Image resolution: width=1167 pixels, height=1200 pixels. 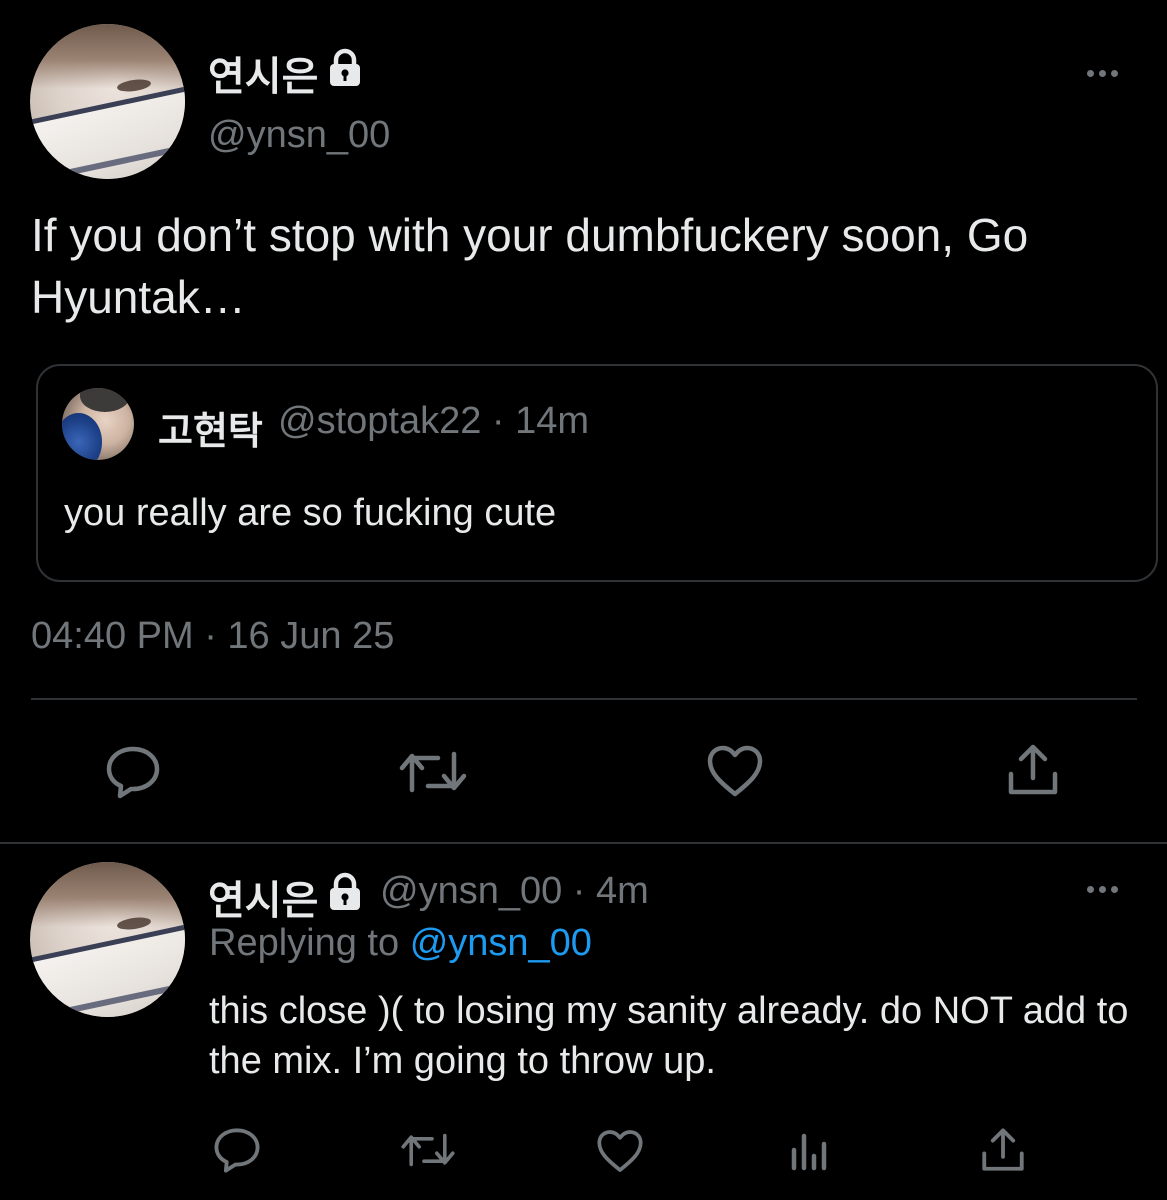 I want to click on tweet-timestamp: 04:40 PM · 16 Jun 25, so click(x=212, y=636).